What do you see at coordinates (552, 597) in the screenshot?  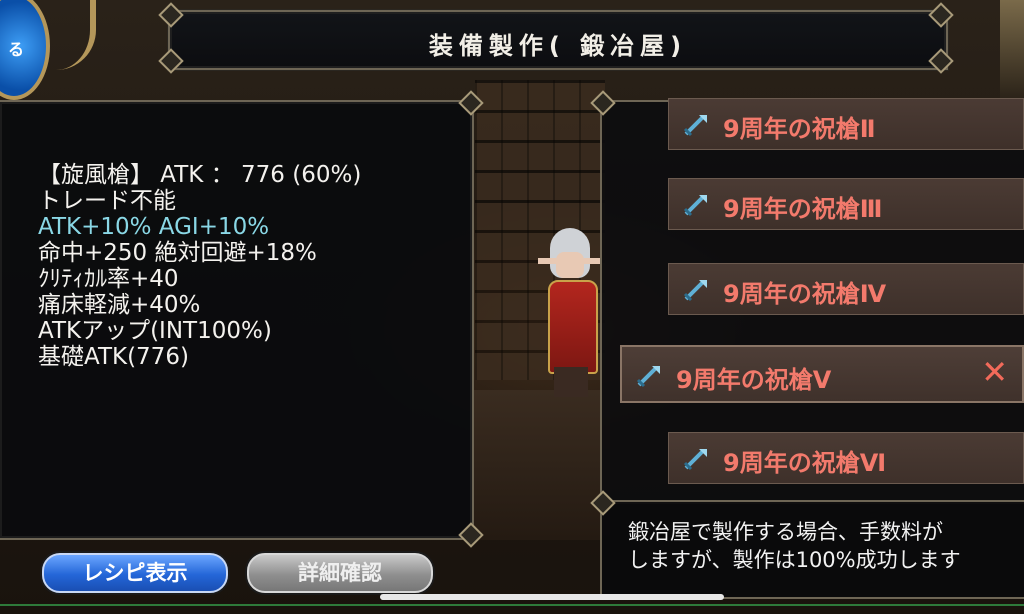 I see `home-indicator` at bounding box center [552, 597].